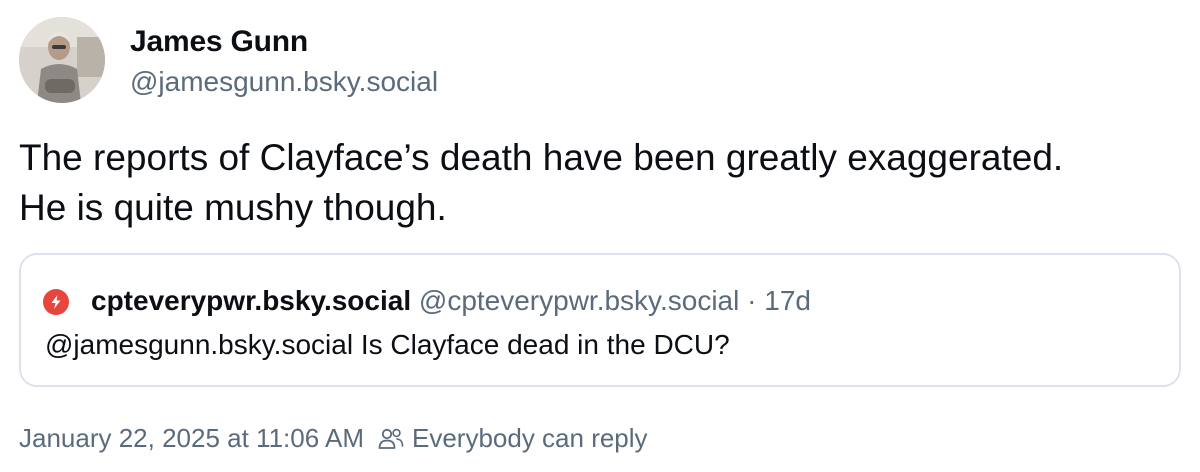 The width and height of the screenshot is (1200, 472). I want to click on profile-photo-icon, so click(62, 60).